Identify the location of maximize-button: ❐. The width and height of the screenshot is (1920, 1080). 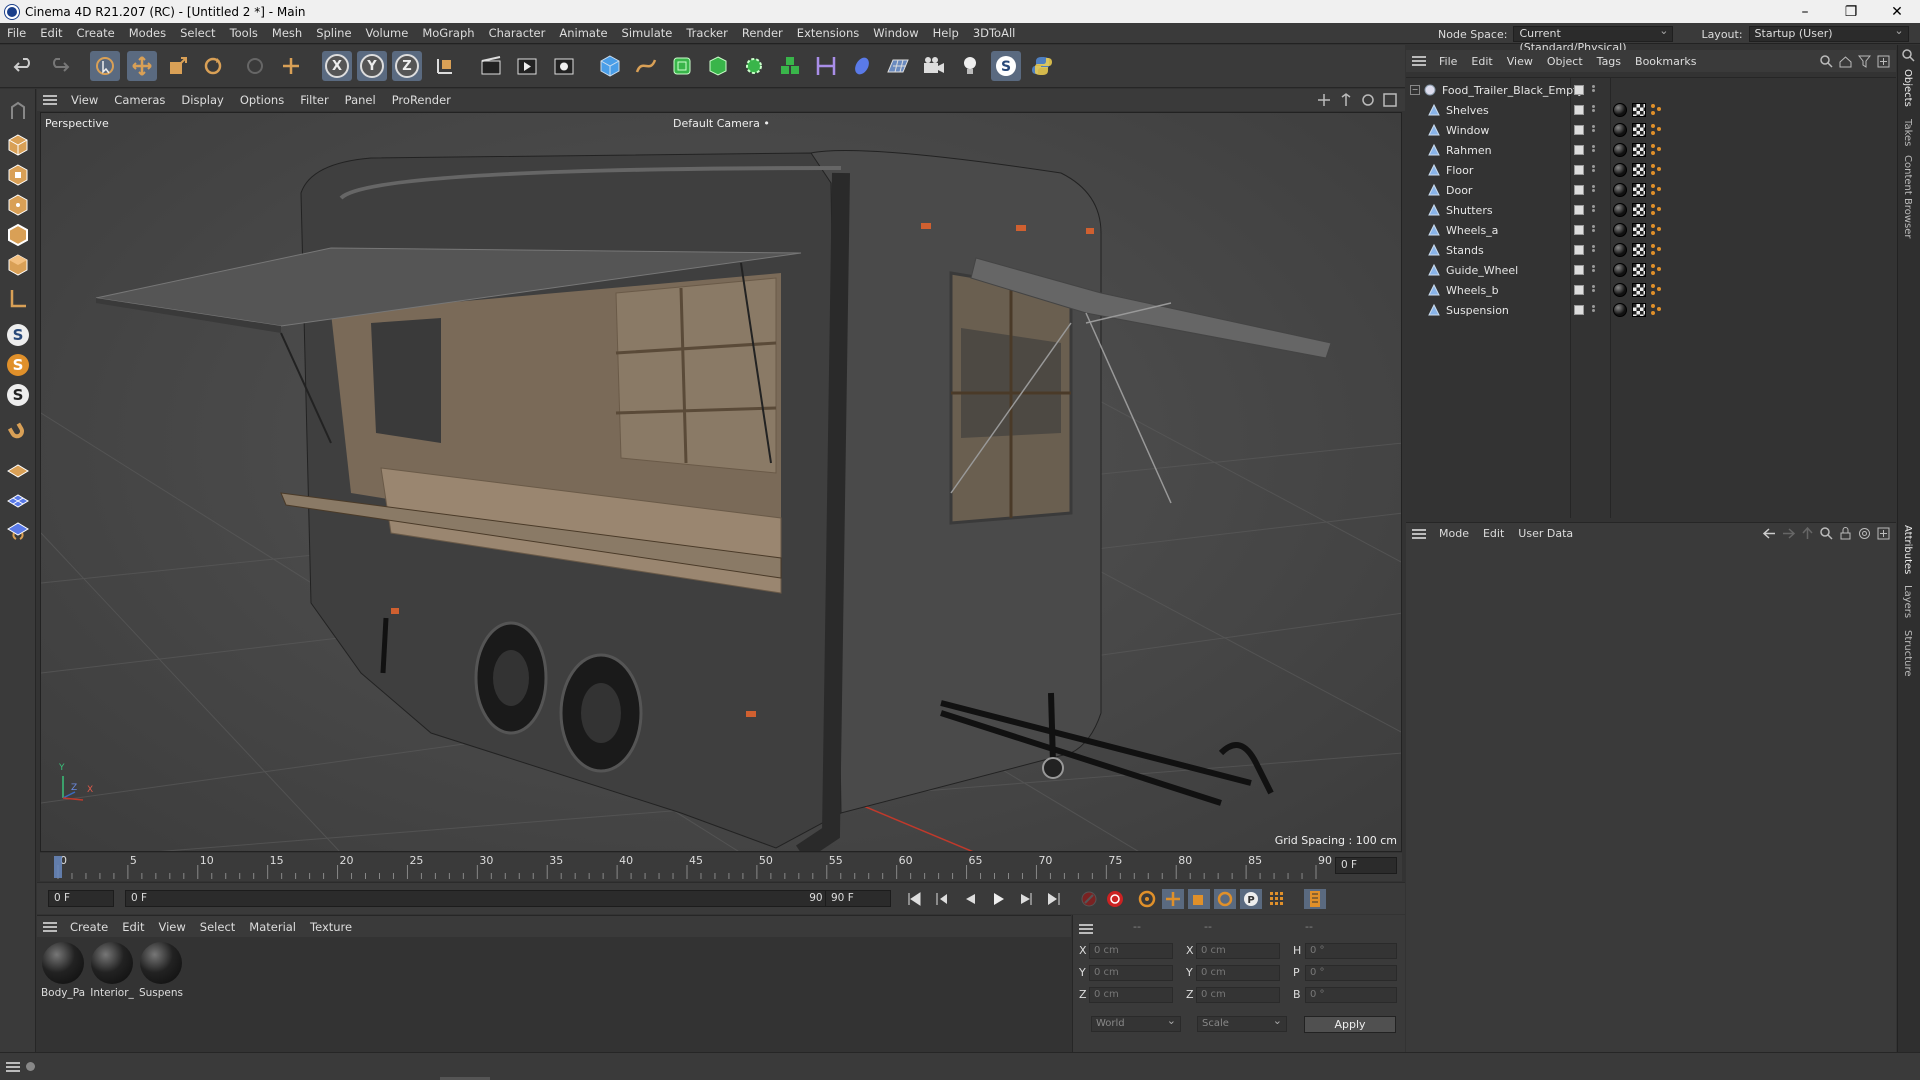
(1851, 12).